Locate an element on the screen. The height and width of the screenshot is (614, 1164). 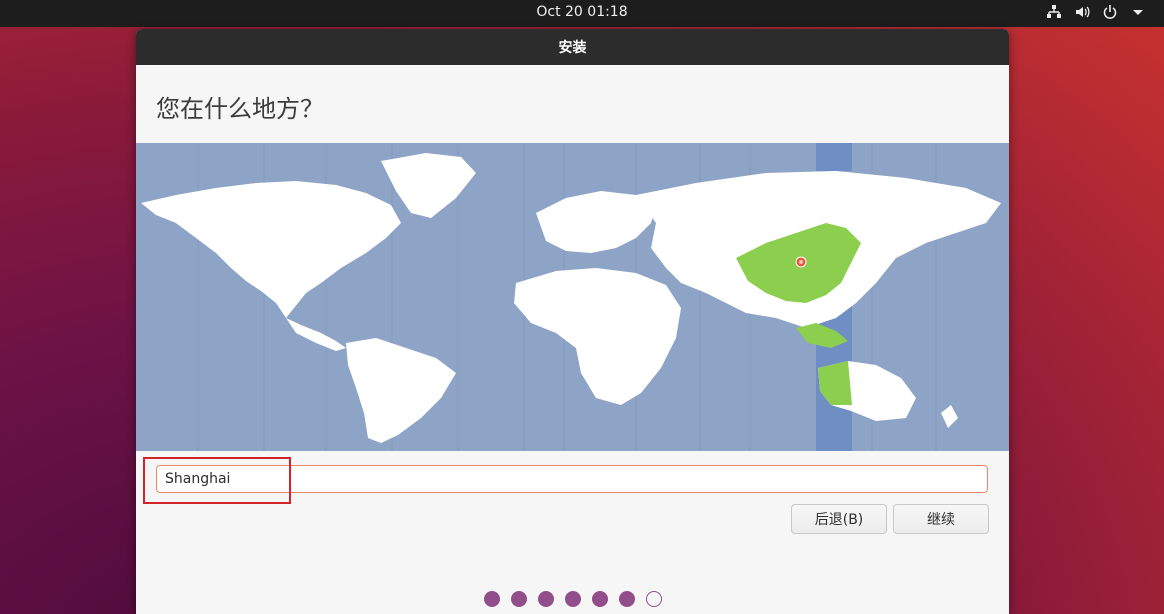
power-icon is located at coordinates (1110, 12).